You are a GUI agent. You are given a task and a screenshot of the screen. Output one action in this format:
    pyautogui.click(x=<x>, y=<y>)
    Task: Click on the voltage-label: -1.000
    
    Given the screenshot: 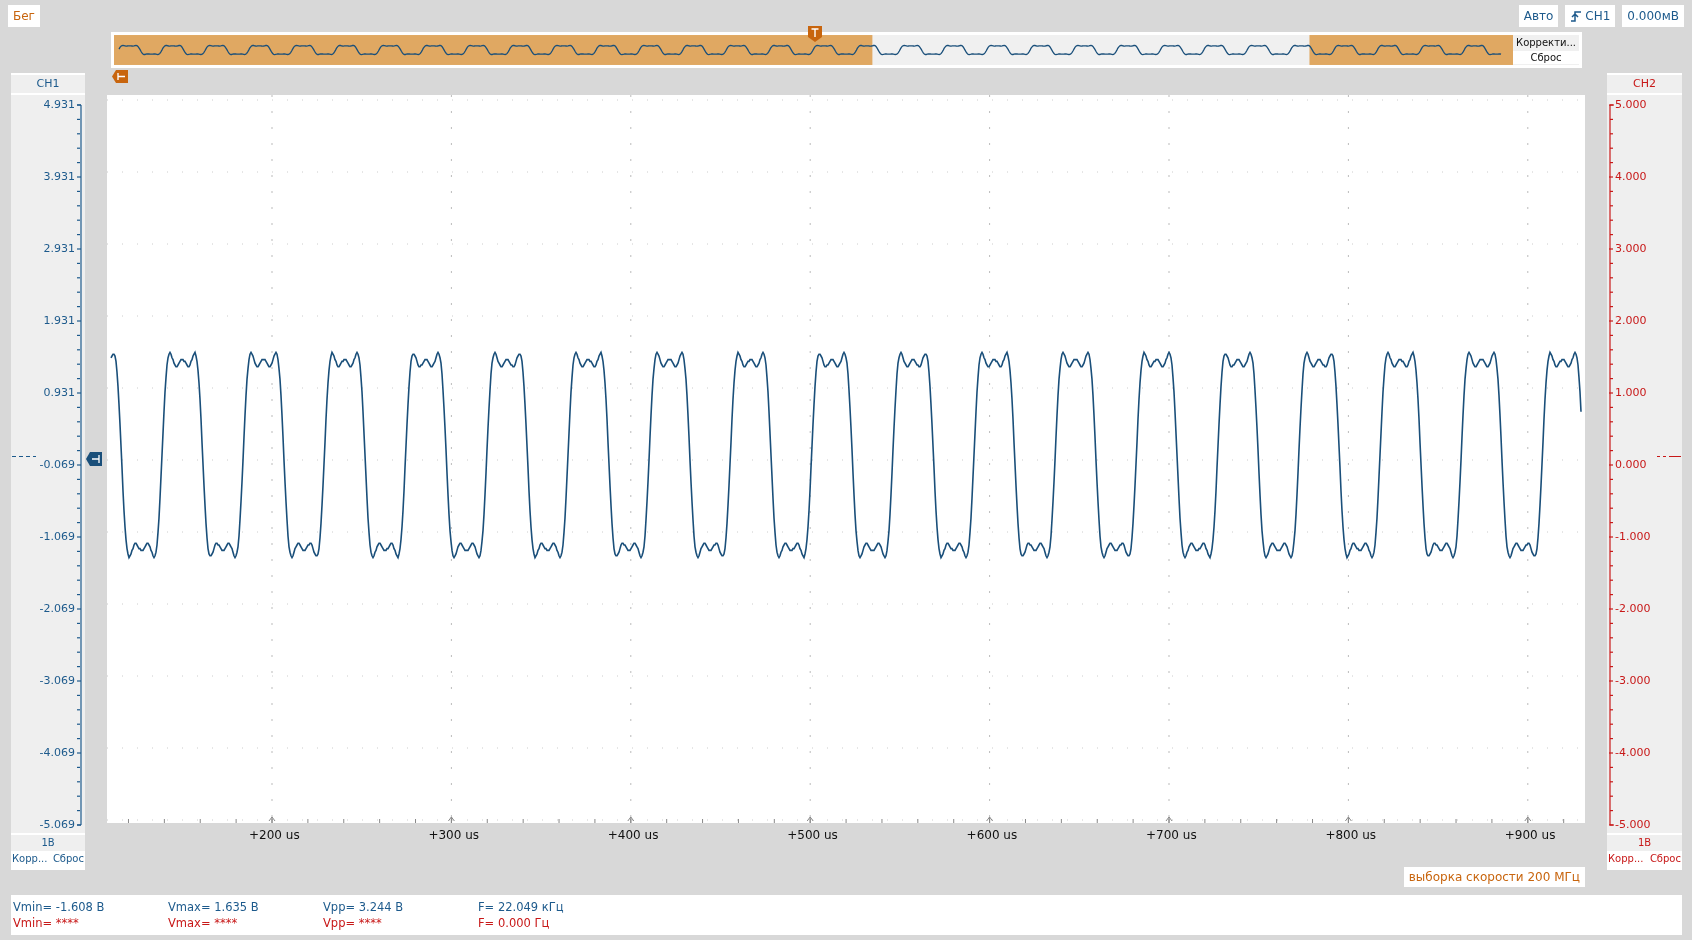 What is the action you would take?
    pyautogui.click(x=1633, y=537)
    